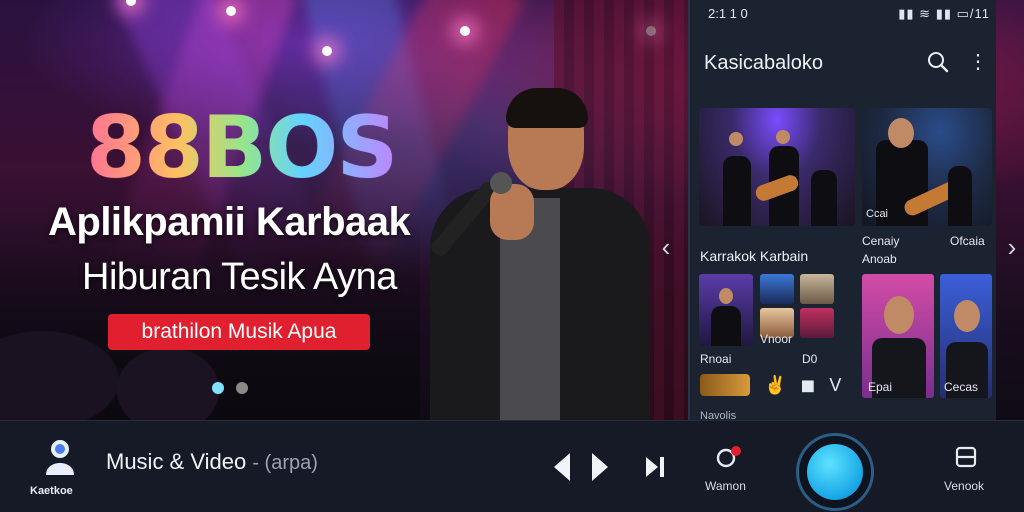 The width and height of the screenshot is (1024, 512). What do you see at coordinates (810, 359) in the screenshot?
I see `grid-caption: D0` at bounding box center [810, 359].